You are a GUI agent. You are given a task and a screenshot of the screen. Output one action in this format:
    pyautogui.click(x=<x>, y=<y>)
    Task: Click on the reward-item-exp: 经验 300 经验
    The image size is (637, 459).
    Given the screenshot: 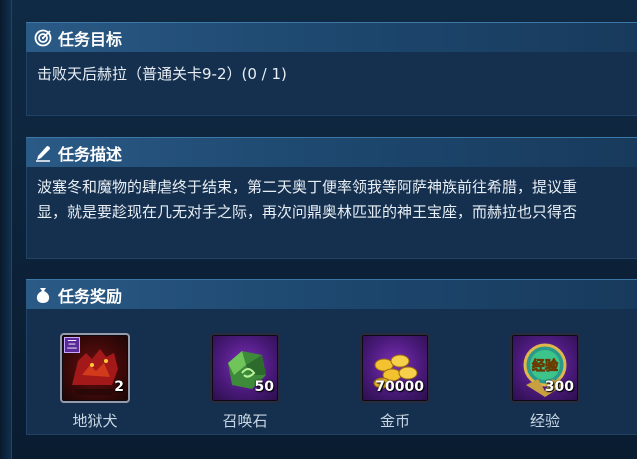 What is the action you would take?
    pyautogui.click(x=545, y=383)
    